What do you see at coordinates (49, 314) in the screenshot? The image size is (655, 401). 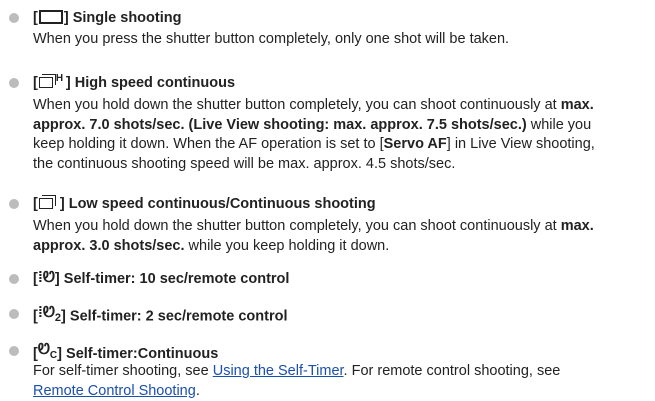 I see `self-timer-2-icon: ⁞Ꮼ2` at bounding box center [49, 314].